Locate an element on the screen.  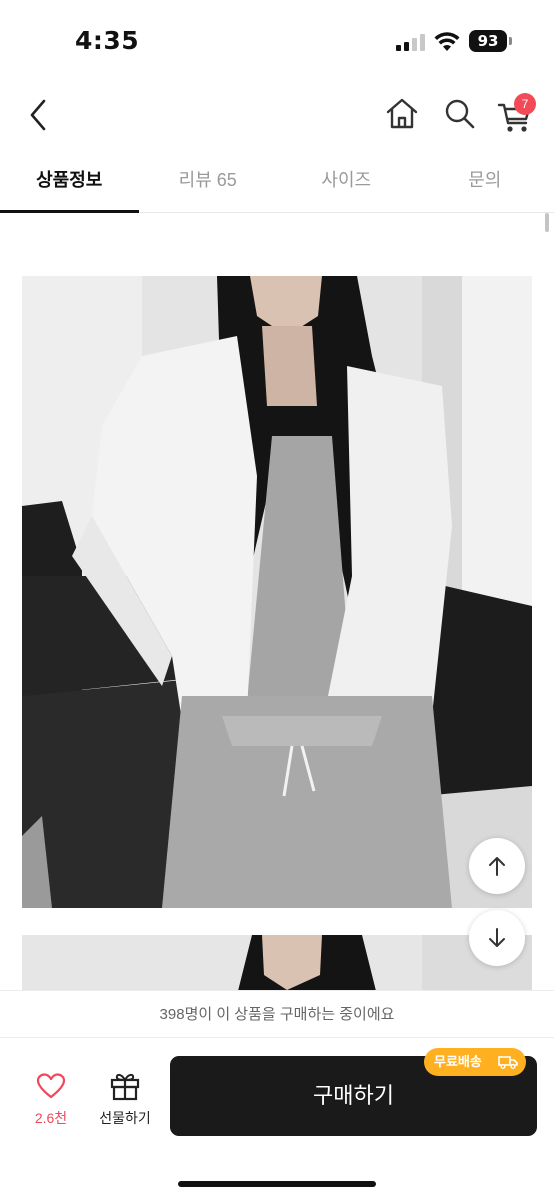
tab-inquiry: 문의 is located at coordinates (485, 183).